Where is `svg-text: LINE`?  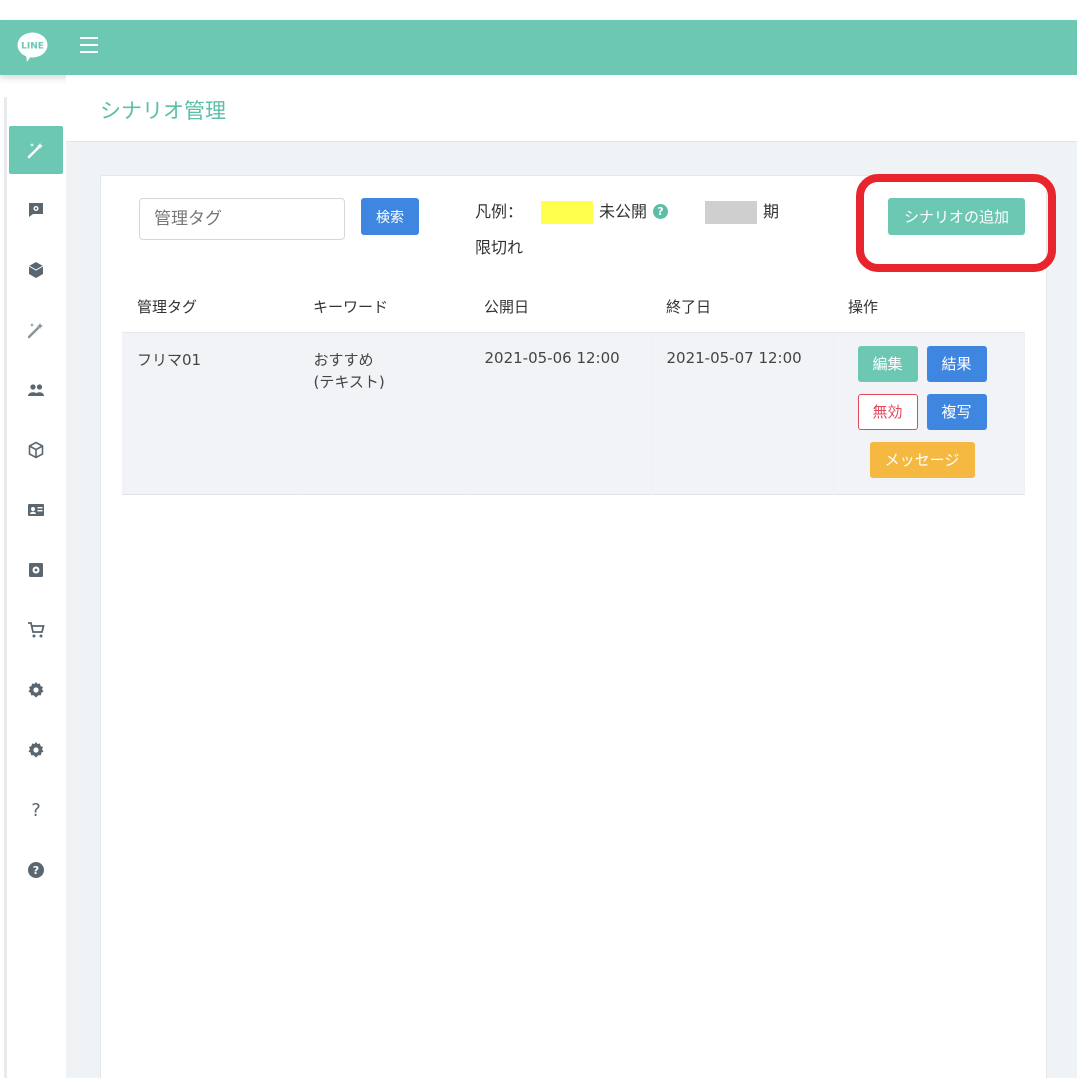 svg-text: LINE is located at coordinates (32, 47).